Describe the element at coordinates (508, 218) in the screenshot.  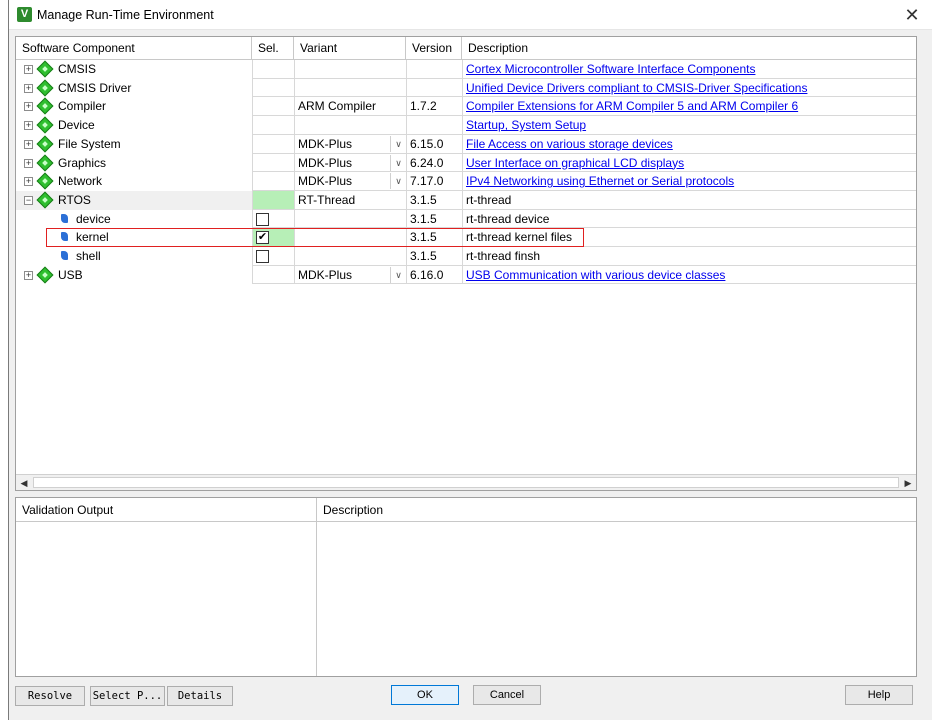
I see `description-cell: rt-thread device` at that location.